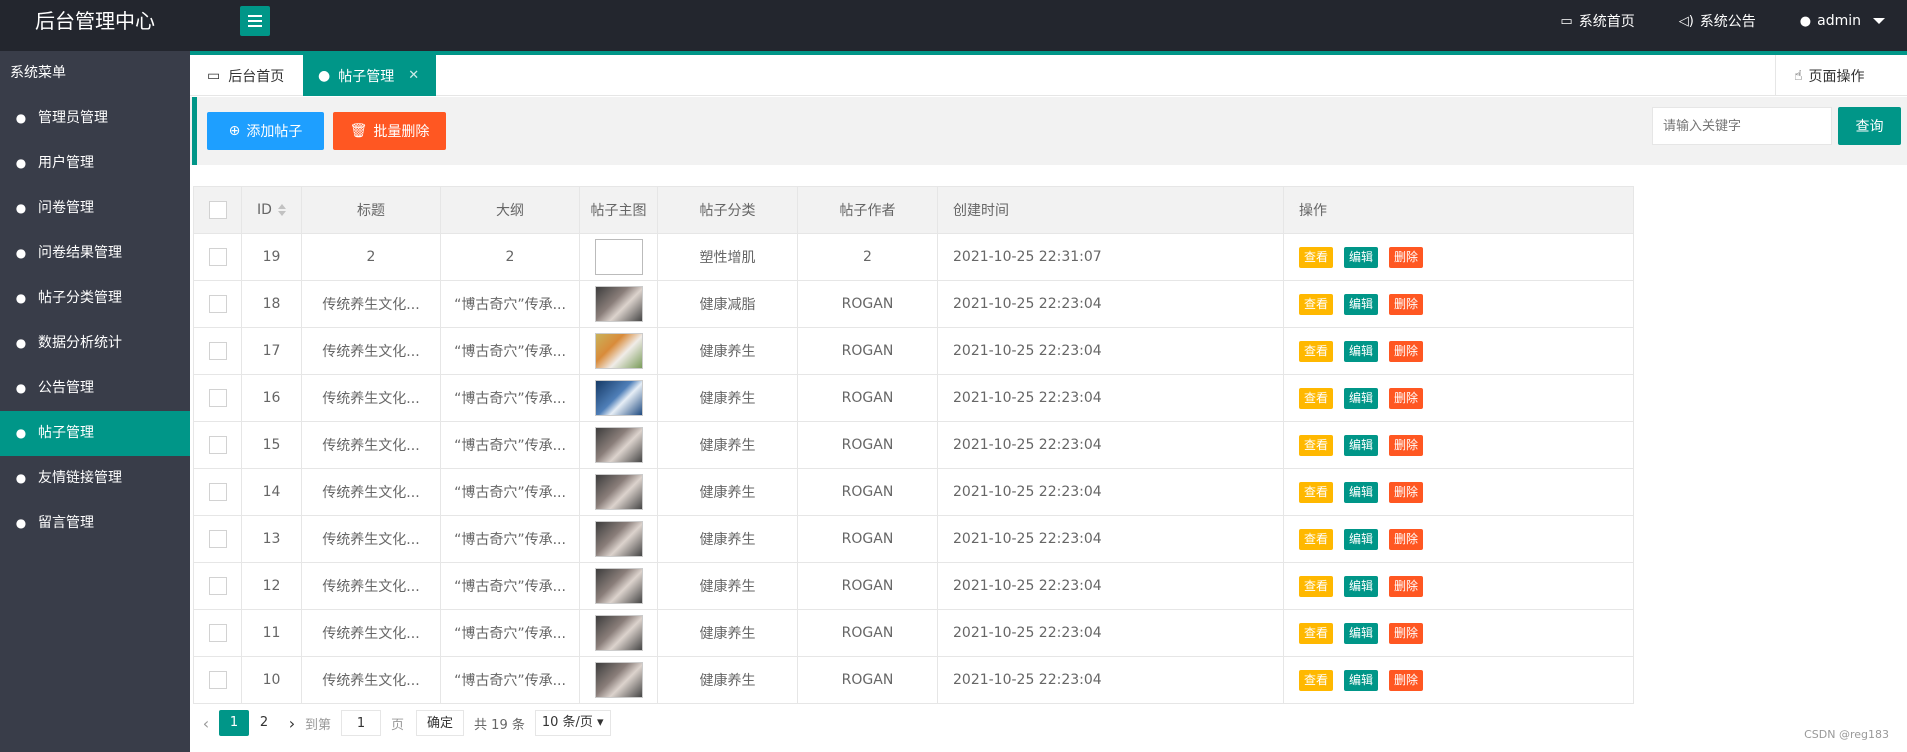  I want to click on sidebar-item-post-category: ● 帖子分类管理, so click(95, 298).